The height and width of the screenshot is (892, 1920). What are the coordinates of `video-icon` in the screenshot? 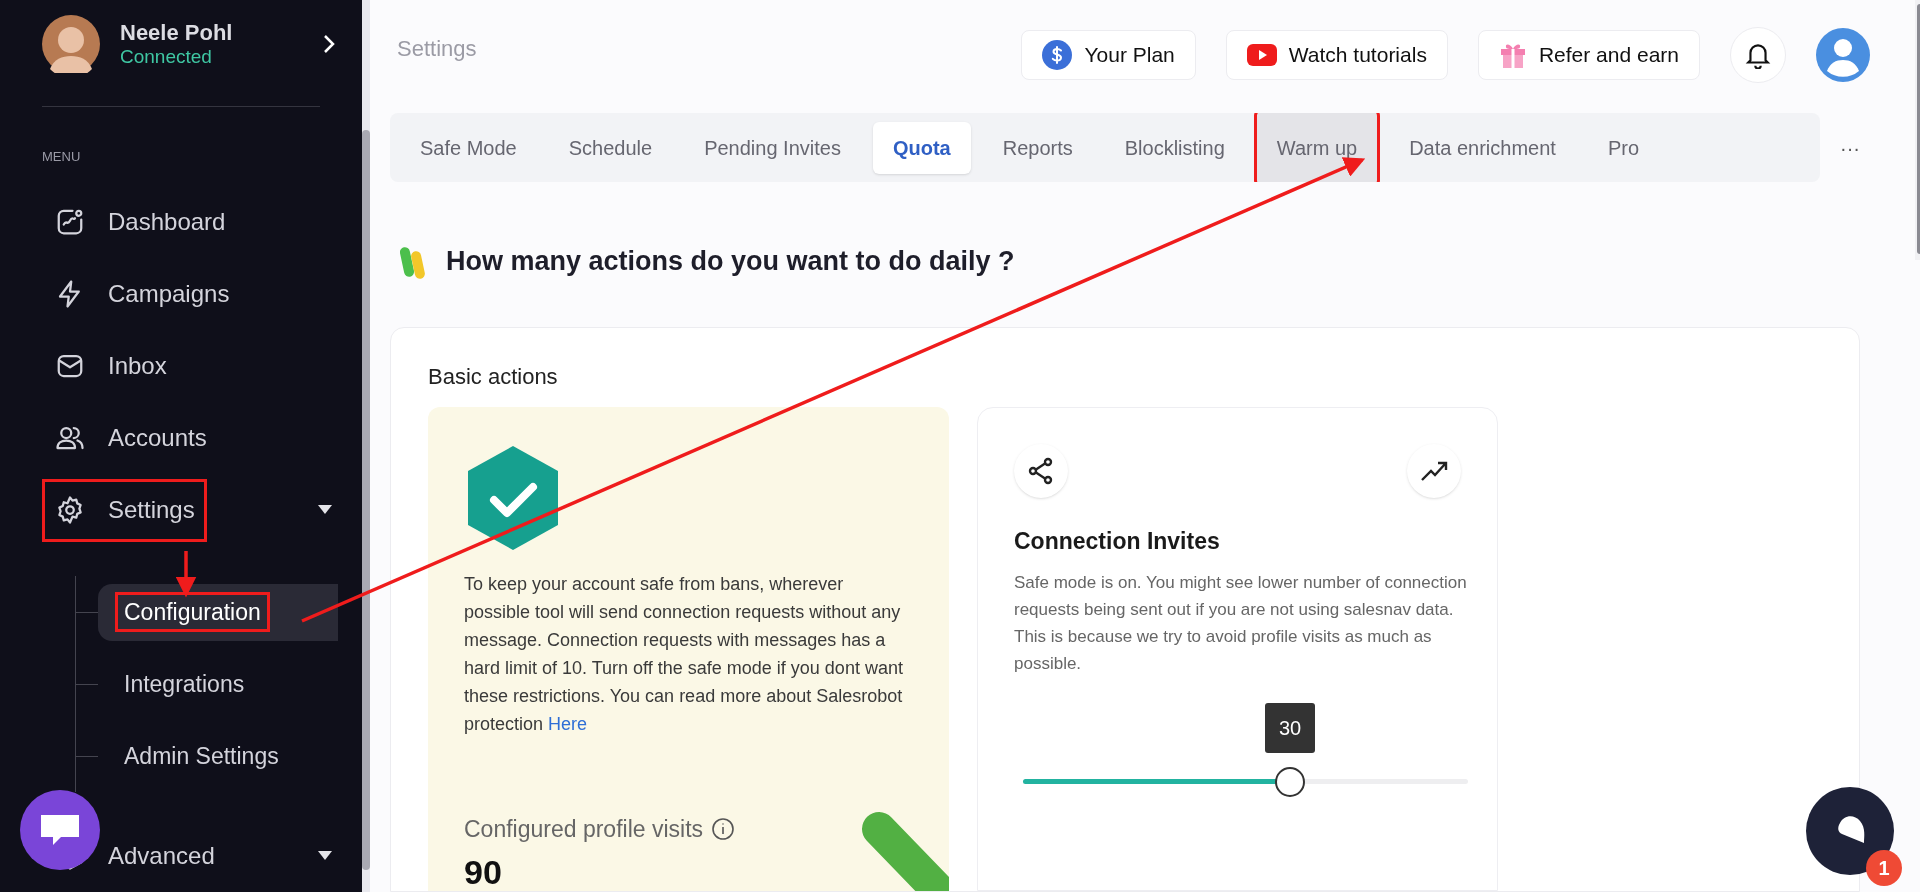 It's located at (1261, 55).